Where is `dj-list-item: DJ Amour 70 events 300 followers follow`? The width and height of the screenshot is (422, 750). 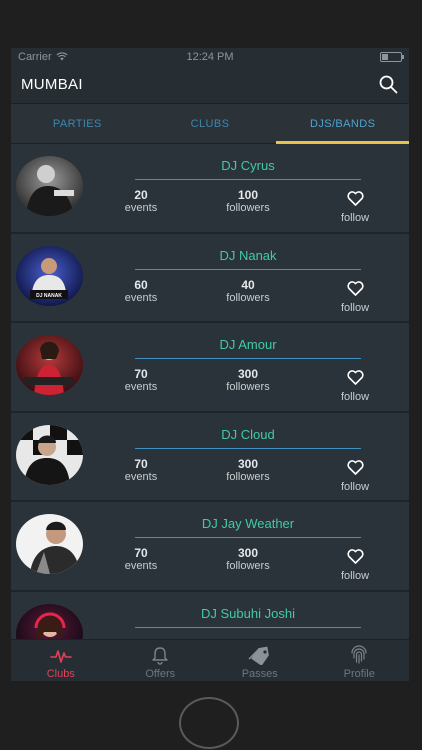 dj-list-item: DJ Amour 70 events 300 followers follow is located at coordinates (210, 368).